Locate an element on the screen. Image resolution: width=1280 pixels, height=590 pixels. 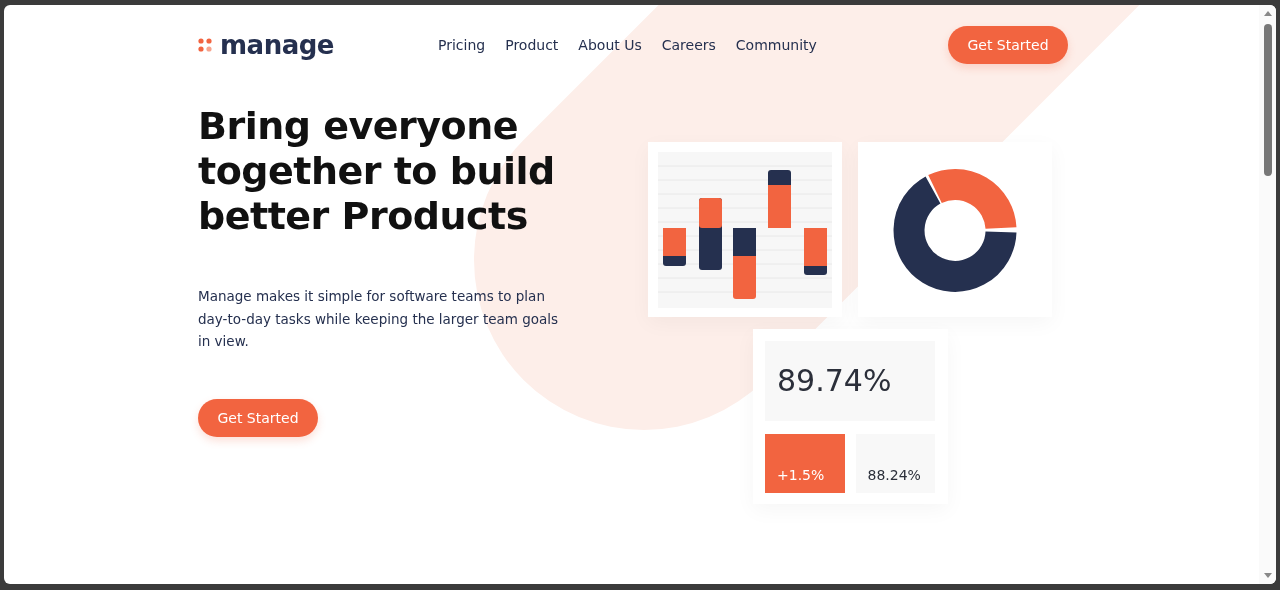
nav-link: Product is located at coordinates (532, 45).